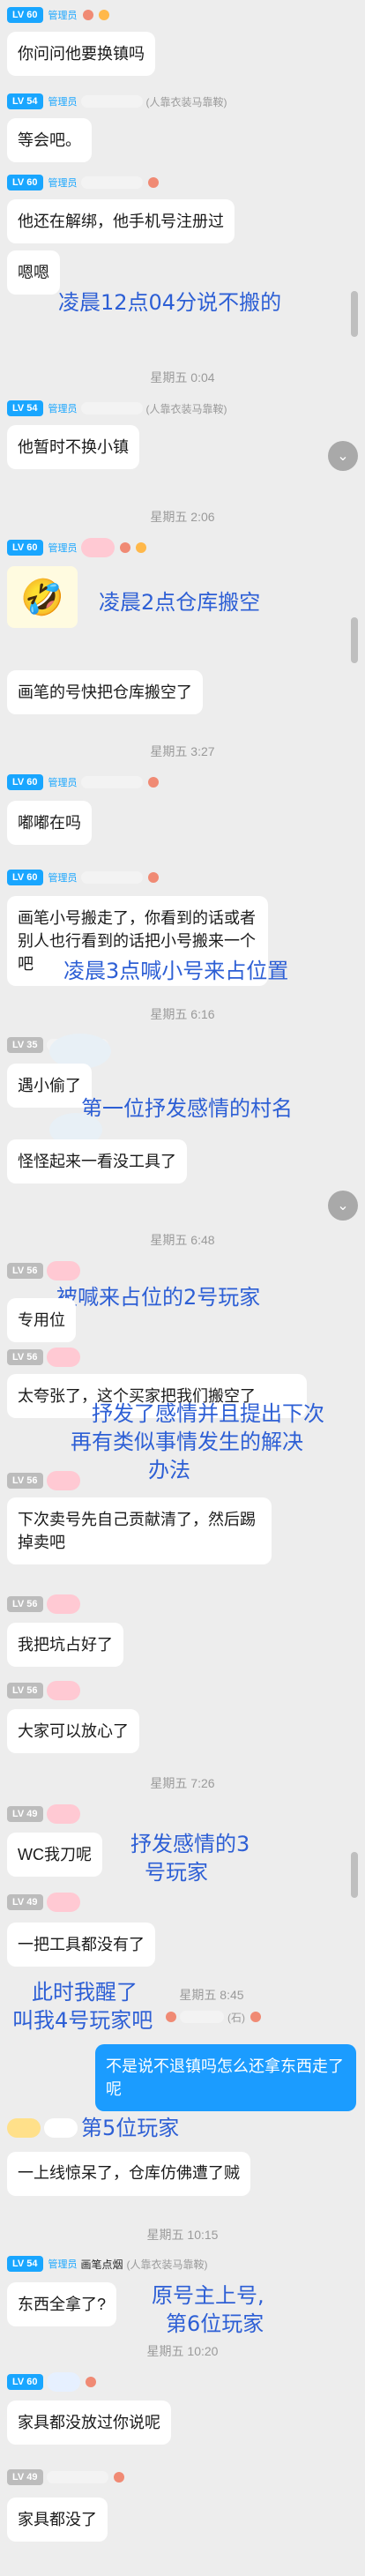  What do you see at coordinates (208, 1413) in the screenshot?
I see `annotation: 抒发了感情并且提出下次` at bounding box center [208, 1413].